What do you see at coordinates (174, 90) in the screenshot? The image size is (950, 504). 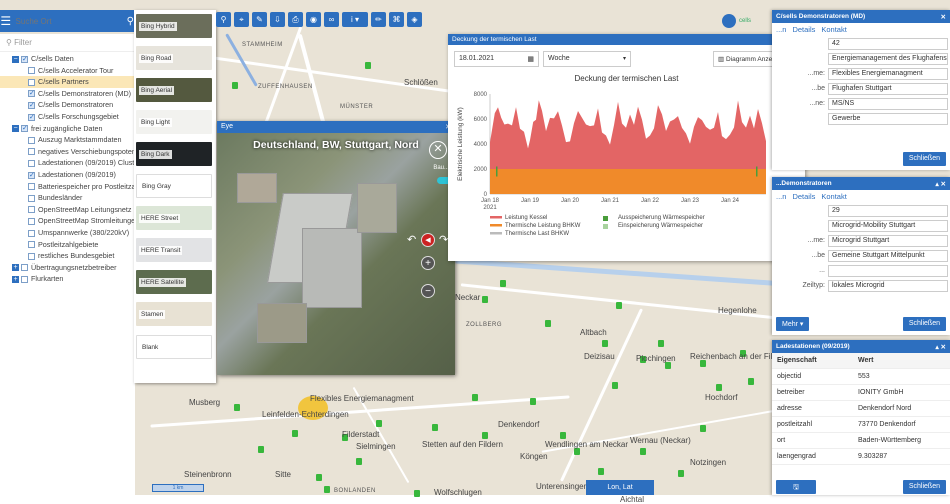 I see `basemap-option: Bing Aerial` at bounding box center [174, 90].